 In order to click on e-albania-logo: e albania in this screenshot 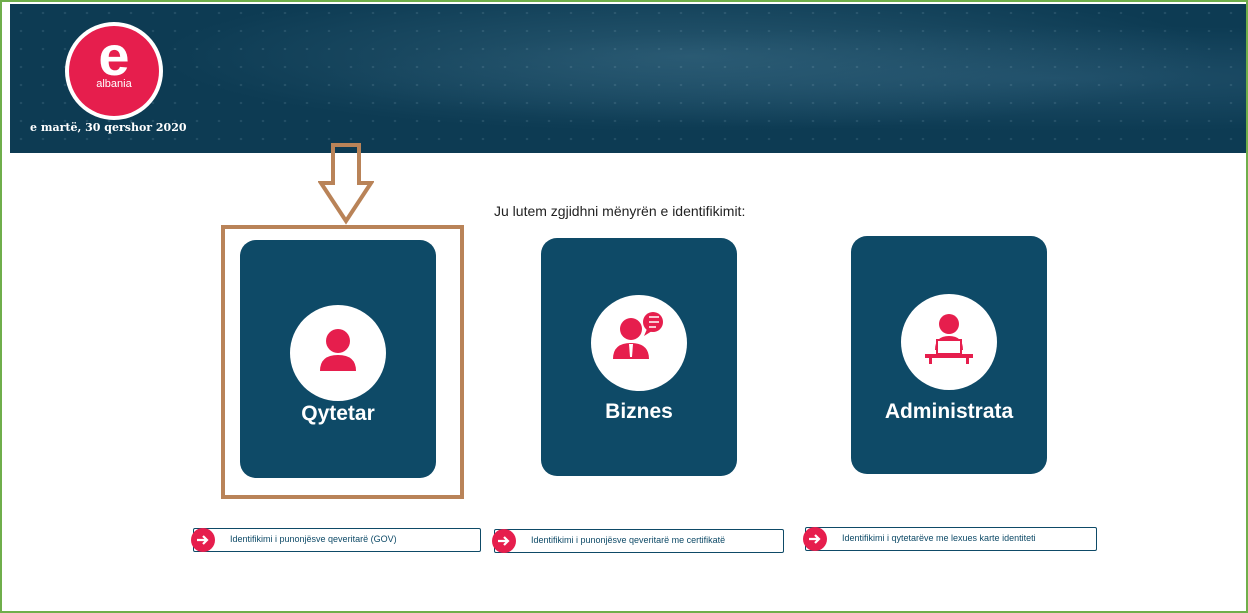, I will do `click(114, 71)`.